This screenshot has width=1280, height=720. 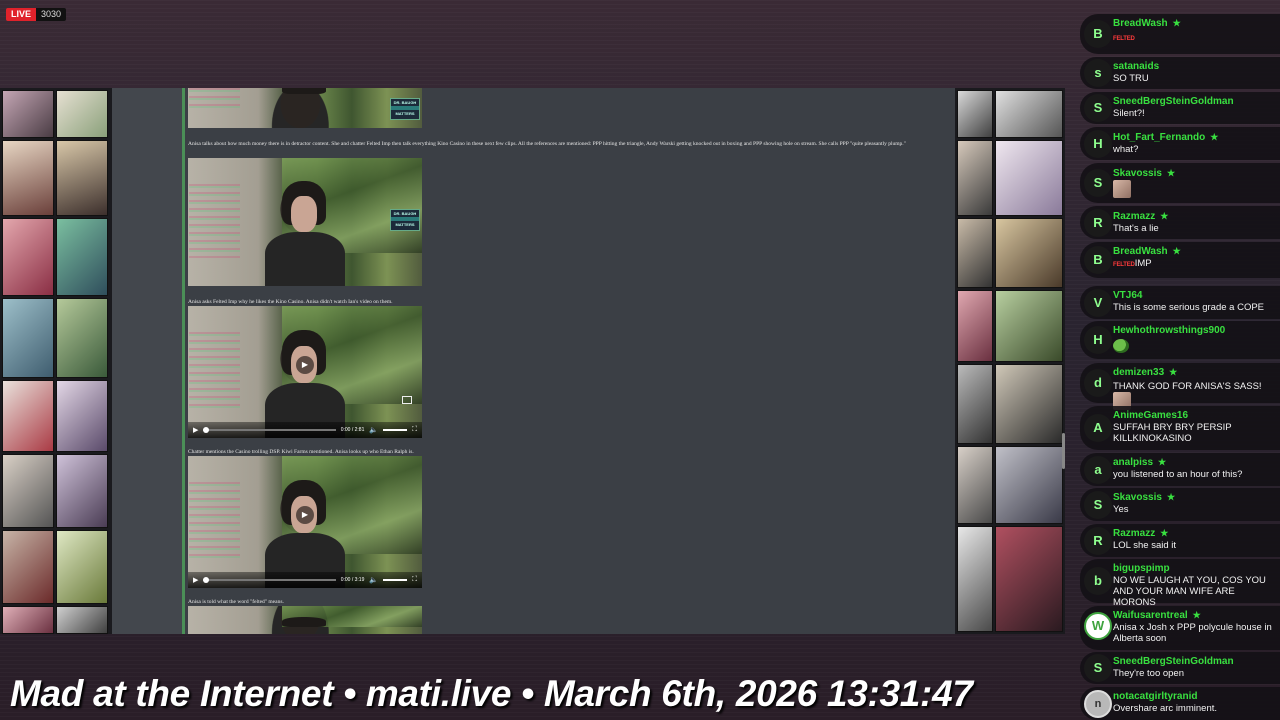 I want to click on chat-text: SUFFAH BRY BRY PERSIP KILLKINOKASINO, so click(x=1172, y=433).